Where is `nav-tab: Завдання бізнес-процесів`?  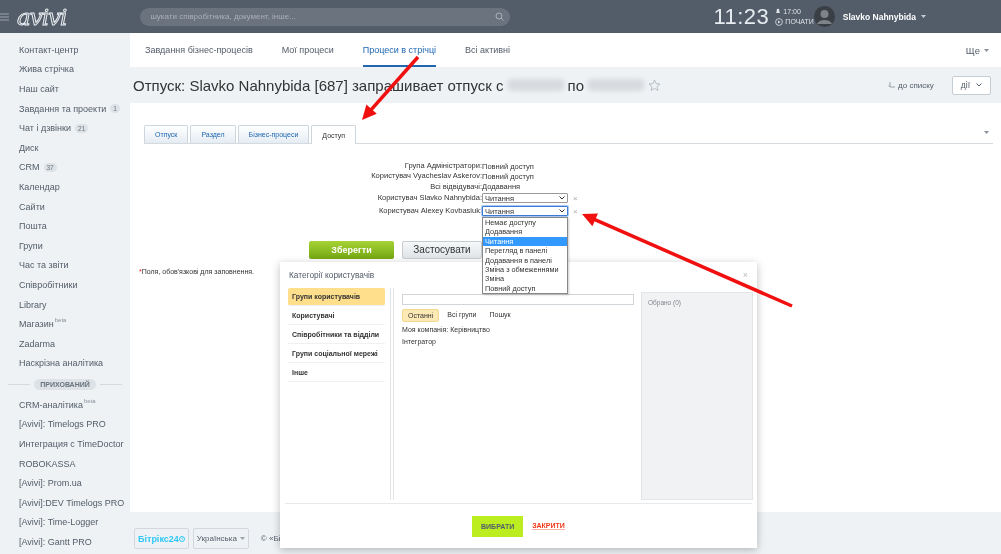
nav-tab: Завдання бізнес-процесів is located at coordinates (199, 50).